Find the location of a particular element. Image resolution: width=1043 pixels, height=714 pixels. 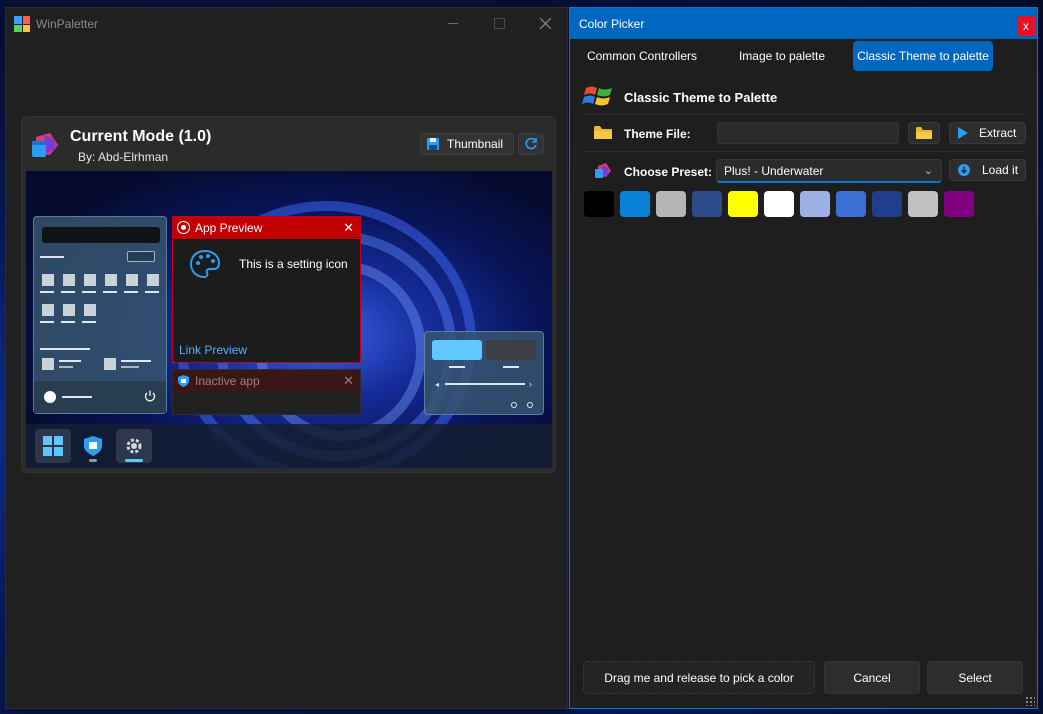

preset-select: Plus! - Underwater ⌄ is located at coordinates (829, 171).